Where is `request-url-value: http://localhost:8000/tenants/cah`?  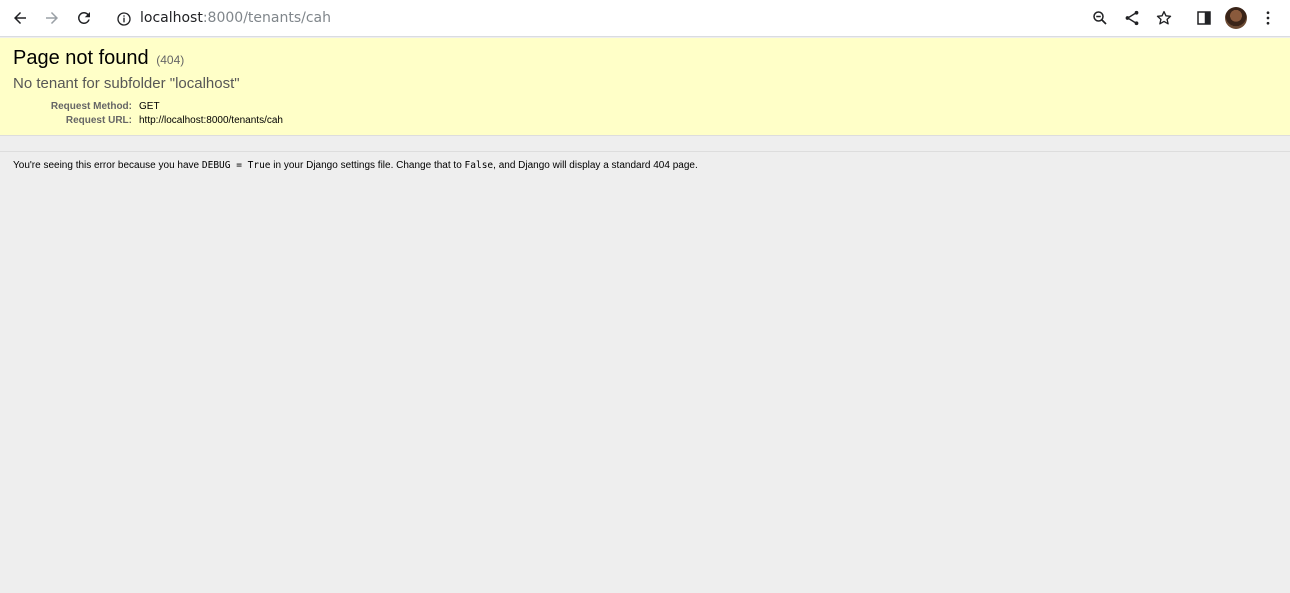
request-url-value: http://localhost:8000/tenants/cah is located at coordinates (211, 120).